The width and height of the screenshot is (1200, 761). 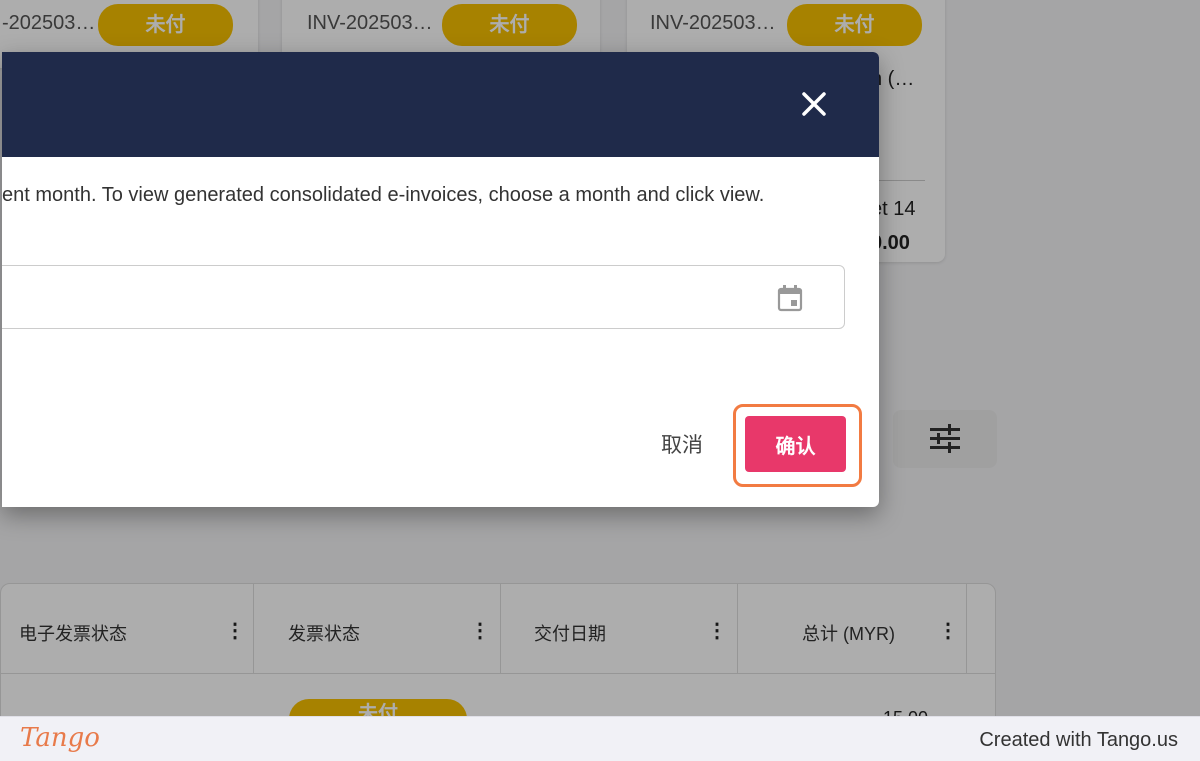 What do you see at coordinates (440, 104) in the screenshot?
I see `dialog-header` at bounding box center [440, 104].